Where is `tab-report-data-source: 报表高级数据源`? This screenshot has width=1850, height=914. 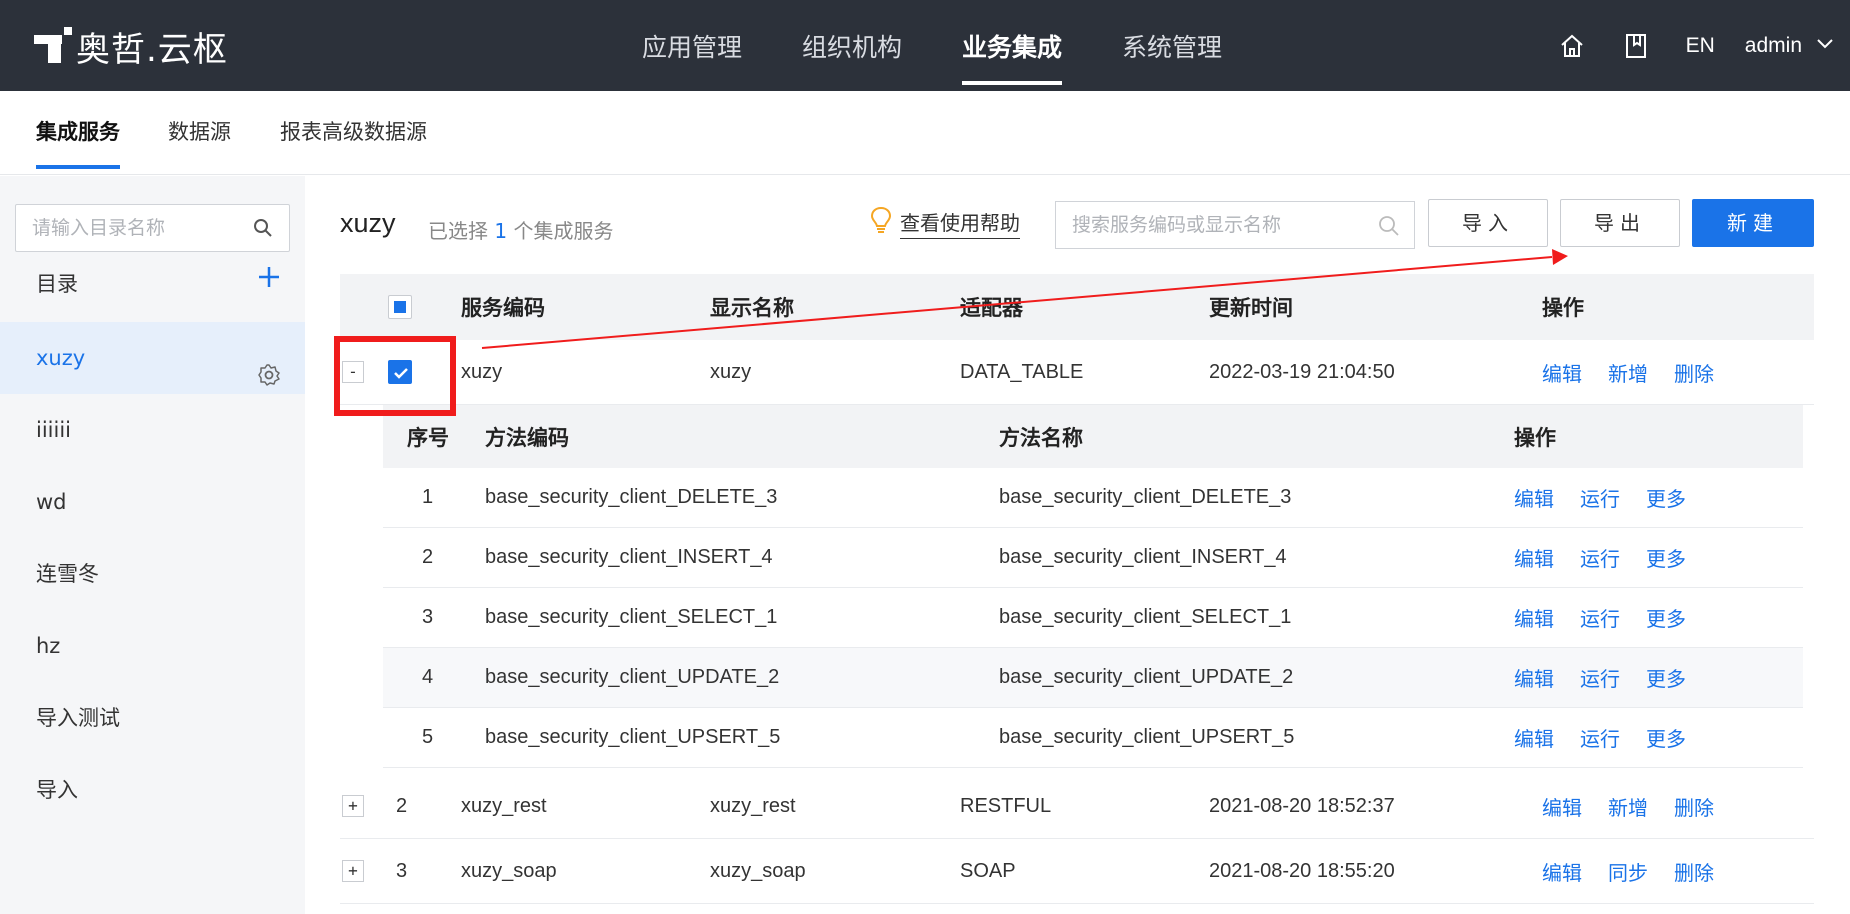 tab-report-data-source: 报表高级数据源 is located at coordinates (353, 133).